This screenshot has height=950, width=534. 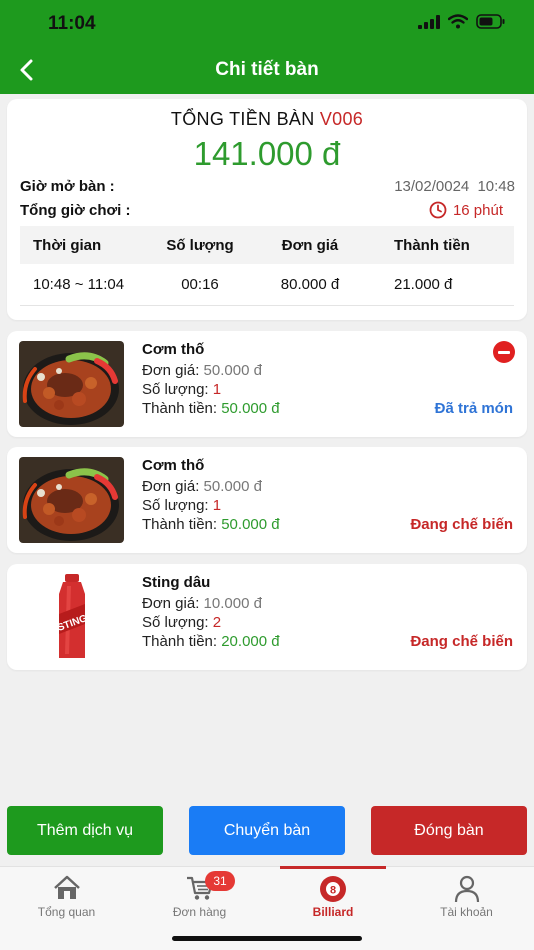 I want to click on add-service-button: Thêm dịch vụ, so click(x=85, y=830).